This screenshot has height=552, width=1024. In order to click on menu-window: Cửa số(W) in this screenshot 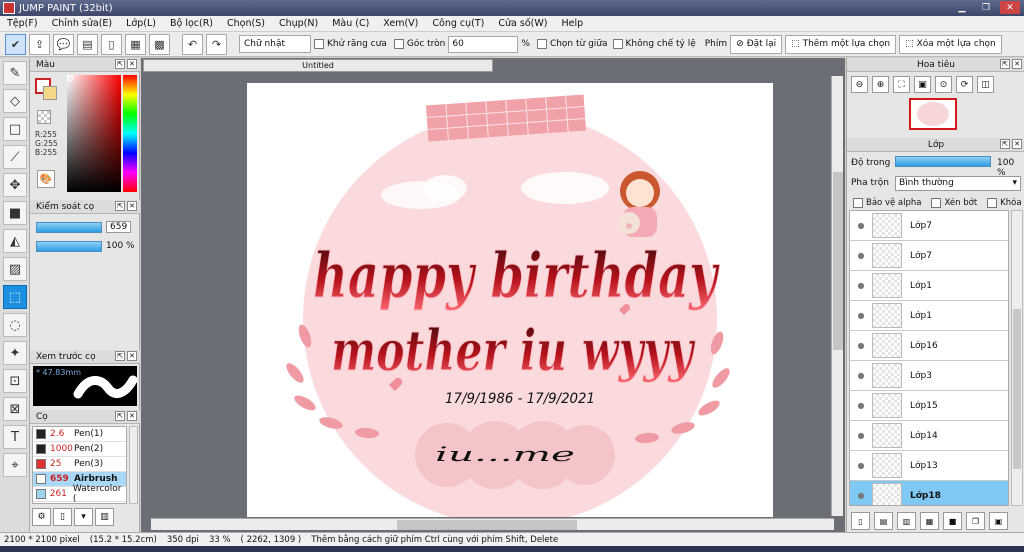, I will do `click(522, 23)`.